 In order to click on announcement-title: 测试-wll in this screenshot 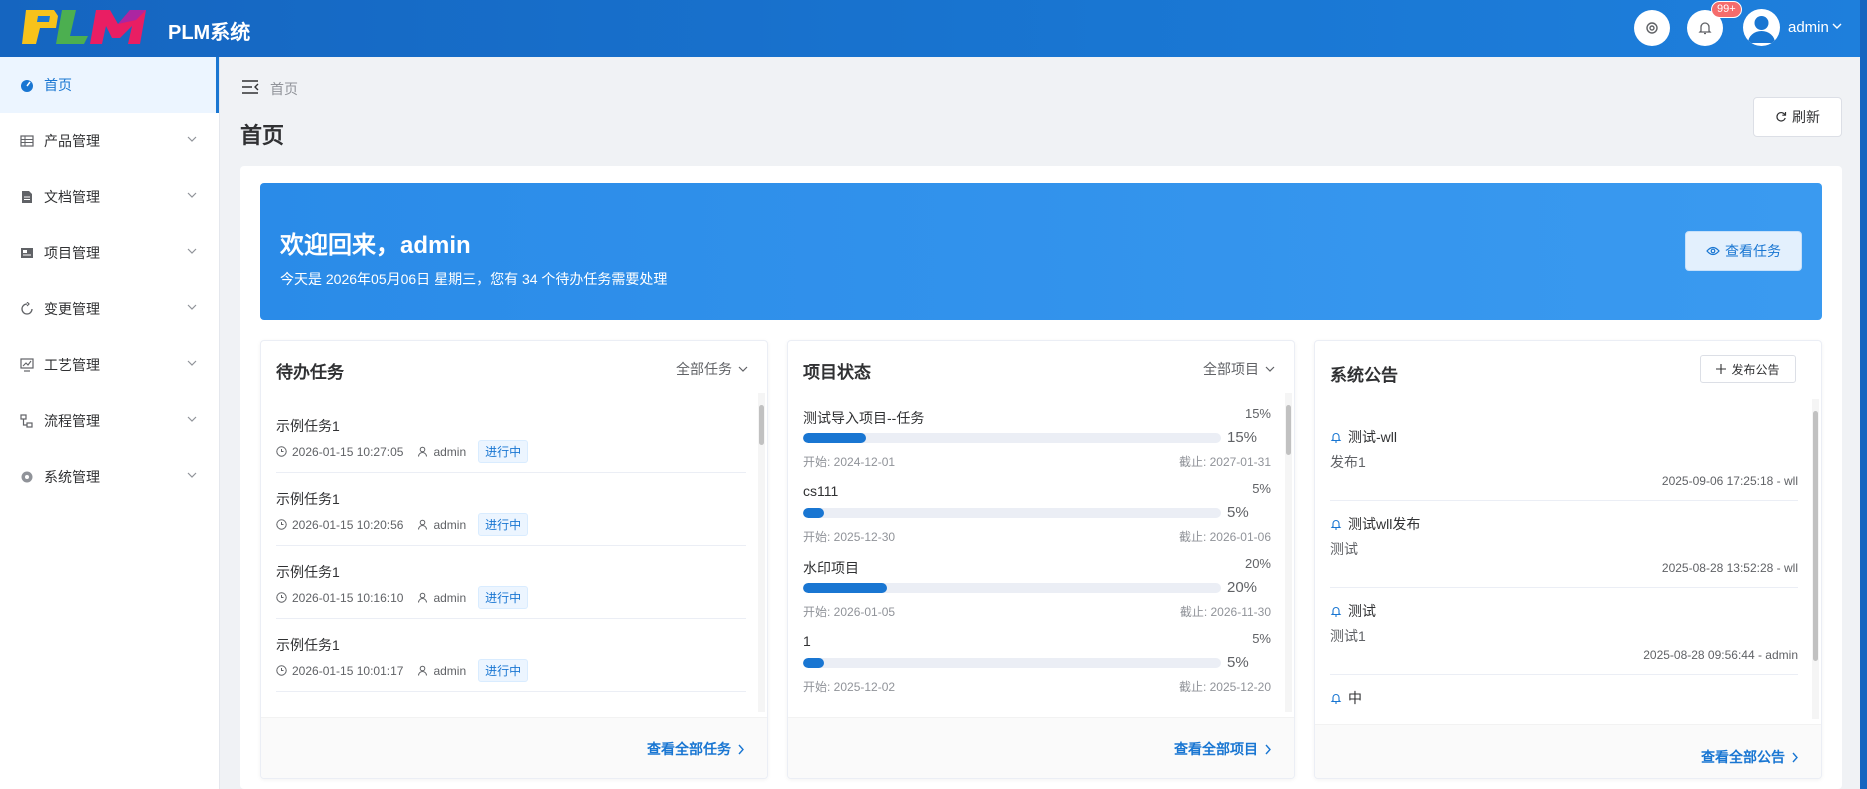, I will do `click(1372, 437)`.